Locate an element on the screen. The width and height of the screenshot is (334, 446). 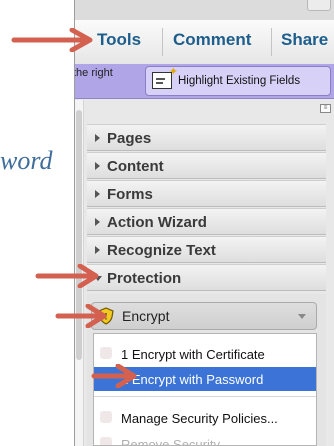
section-content: Content is located at coordinates (206, 165).